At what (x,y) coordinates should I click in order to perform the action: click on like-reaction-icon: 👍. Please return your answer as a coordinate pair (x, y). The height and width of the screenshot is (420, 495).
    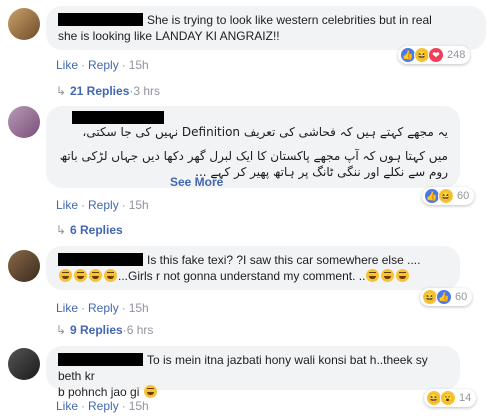
    Looking at the image, I should click on (444, 297).